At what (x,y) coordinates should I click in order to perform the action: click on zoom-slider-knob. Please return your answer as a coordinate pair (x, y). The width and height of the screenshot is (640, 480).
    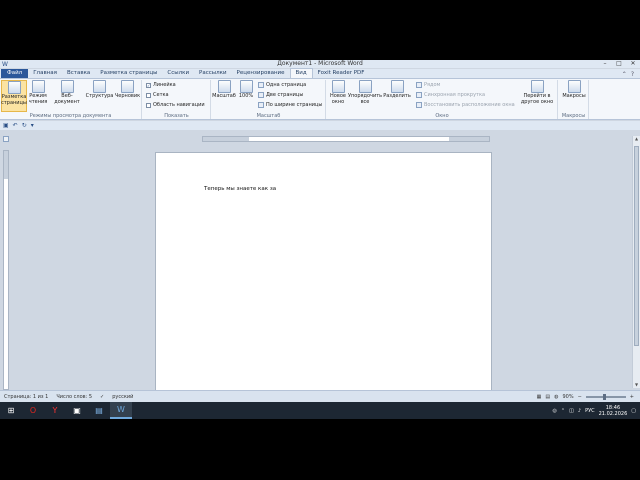
    Looking at the image, I should click on (604, 396).